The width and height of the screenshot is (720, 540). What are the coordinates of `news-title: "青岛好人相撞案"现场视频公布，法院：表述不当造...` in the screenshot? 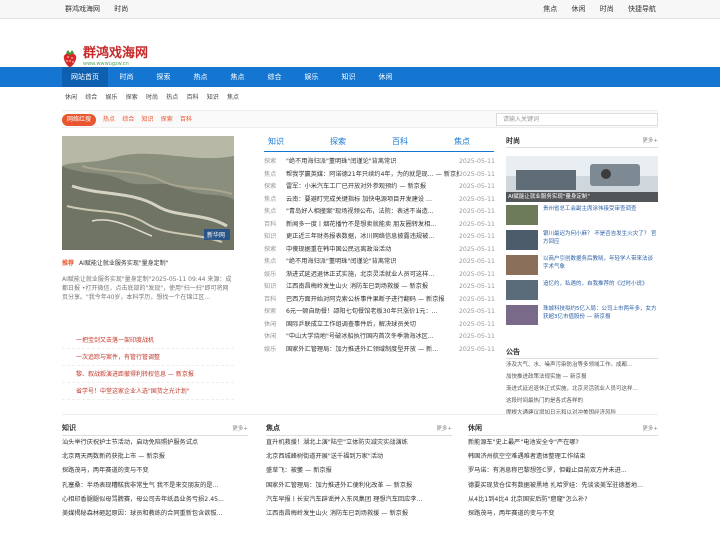 It's located at (372, 212).